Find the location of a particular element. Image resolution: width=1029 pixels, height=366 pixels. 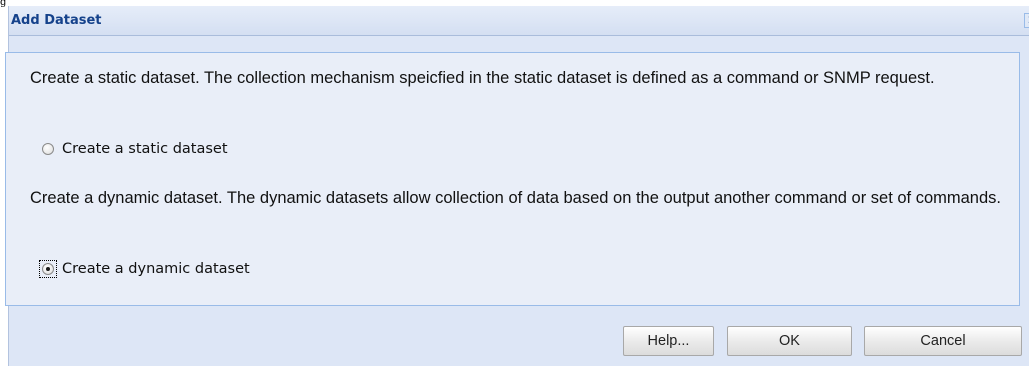

dynamic-dataset-radio-wrapper is located at coordinates (48, 269).